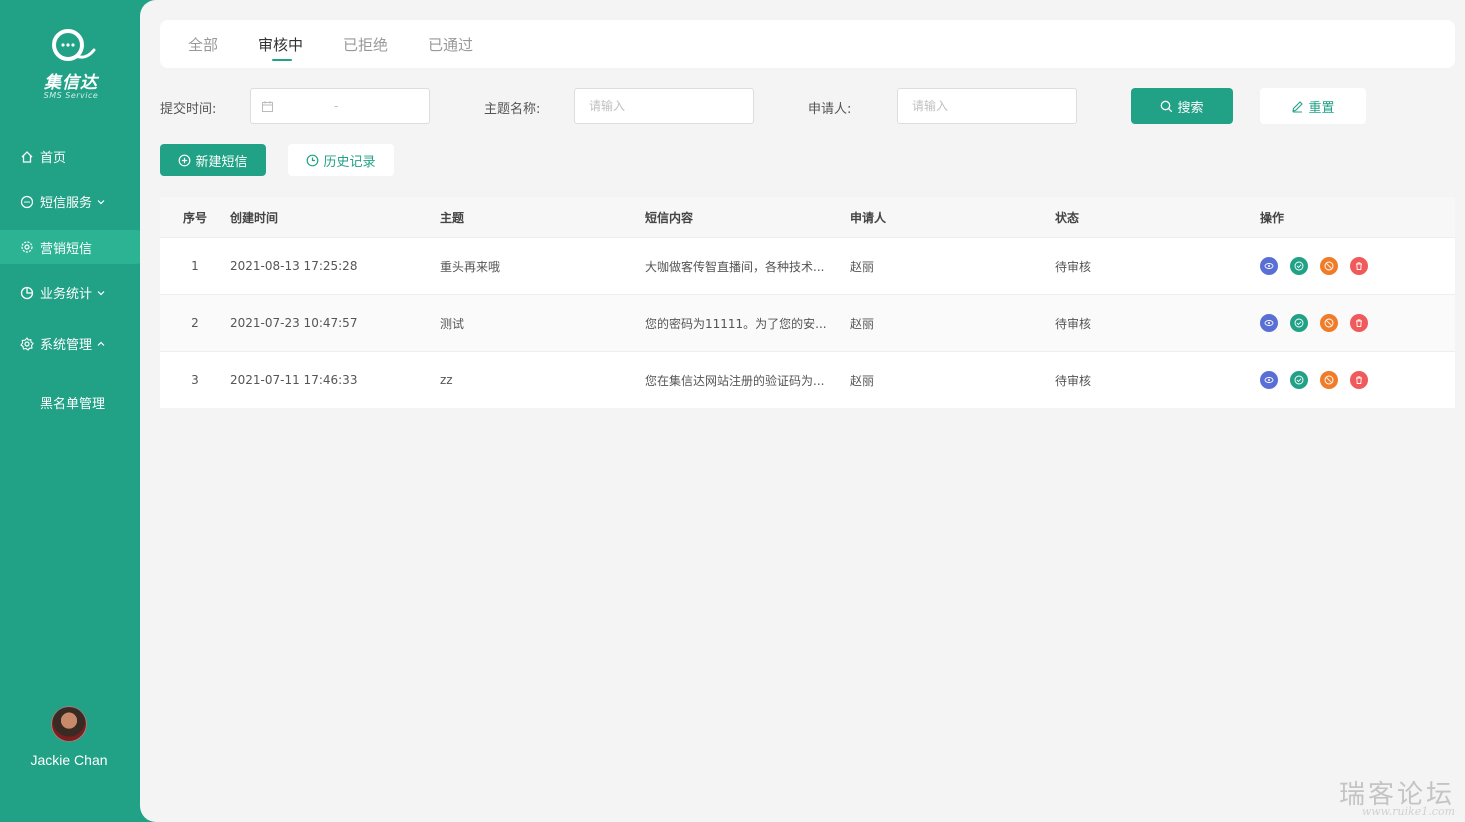 The width and height of the screenshot is (1465, 822). What do you see at coordinates (53, 158) in the screenshot?
I see `sidebar-item-label: 首页` at bounding box center [53, 158].